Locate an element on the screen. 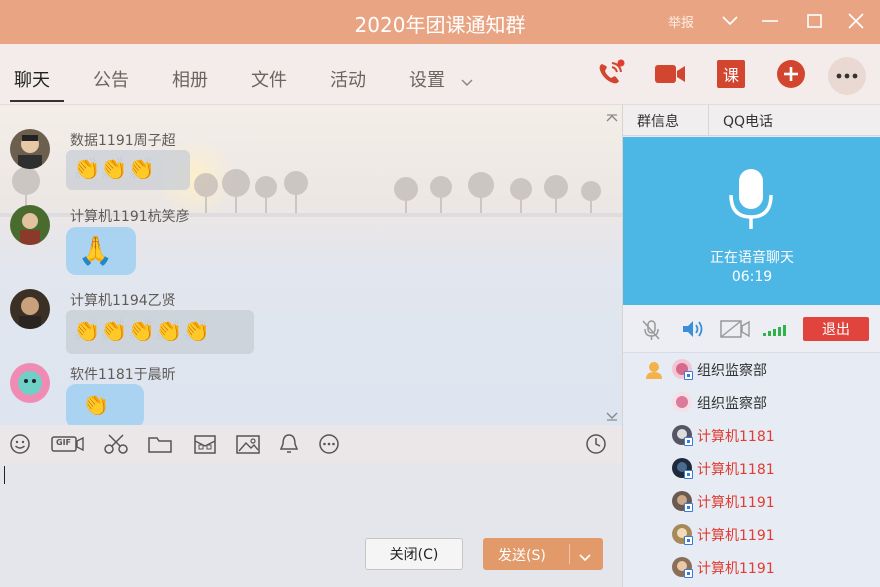 This screenshot has height=587, width=880. title-bar: 2020年团课通知群 举报 is located at coordinates (440, 22).